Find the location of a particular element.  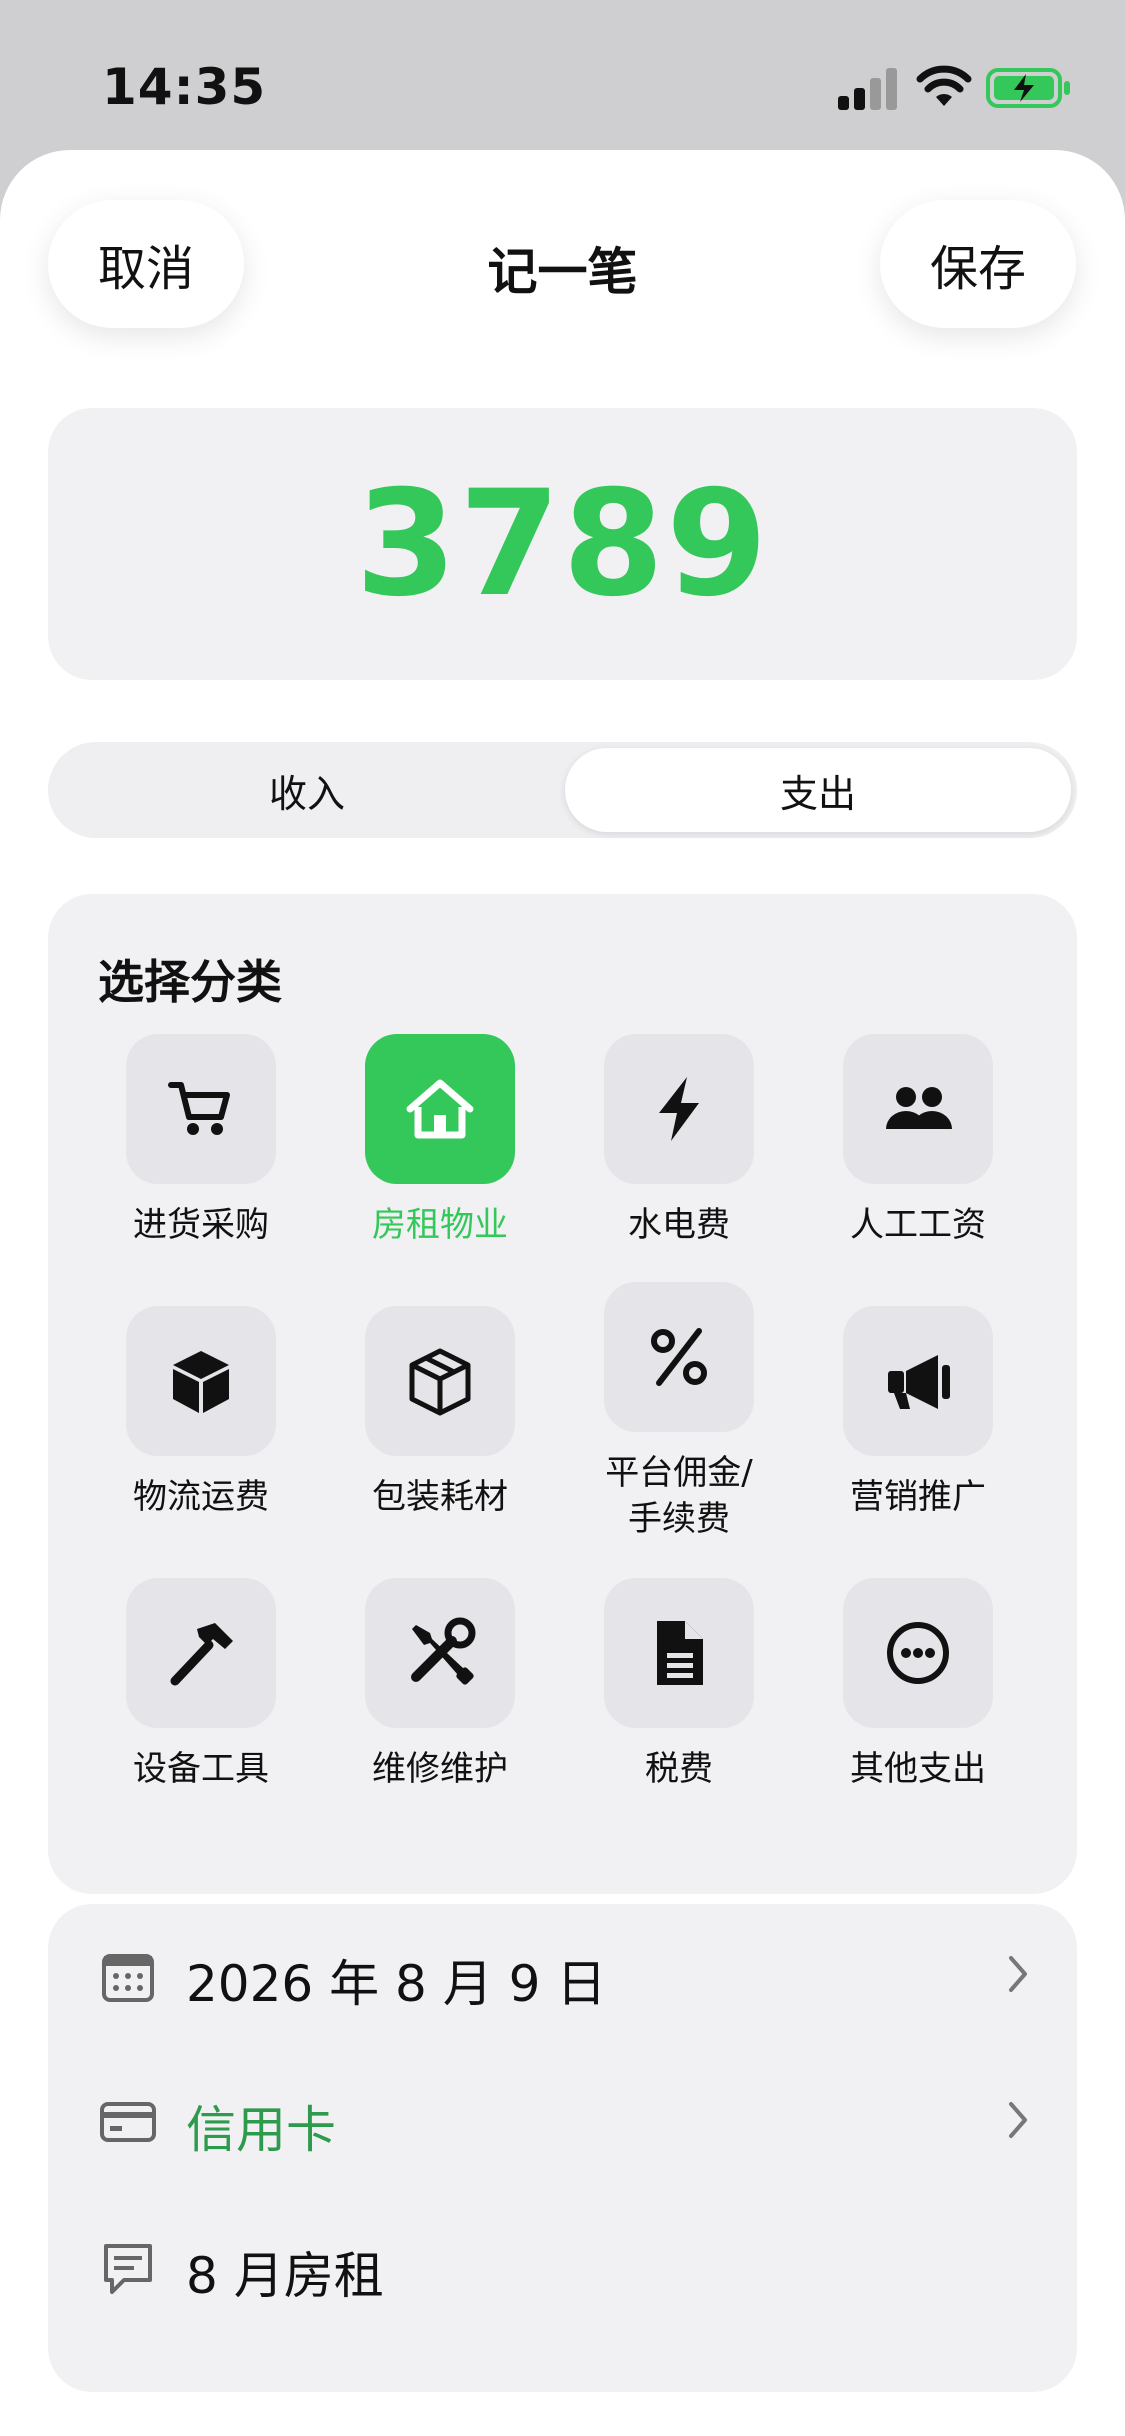

category-other: 其他支出 is located at coordinates (918, 1685).